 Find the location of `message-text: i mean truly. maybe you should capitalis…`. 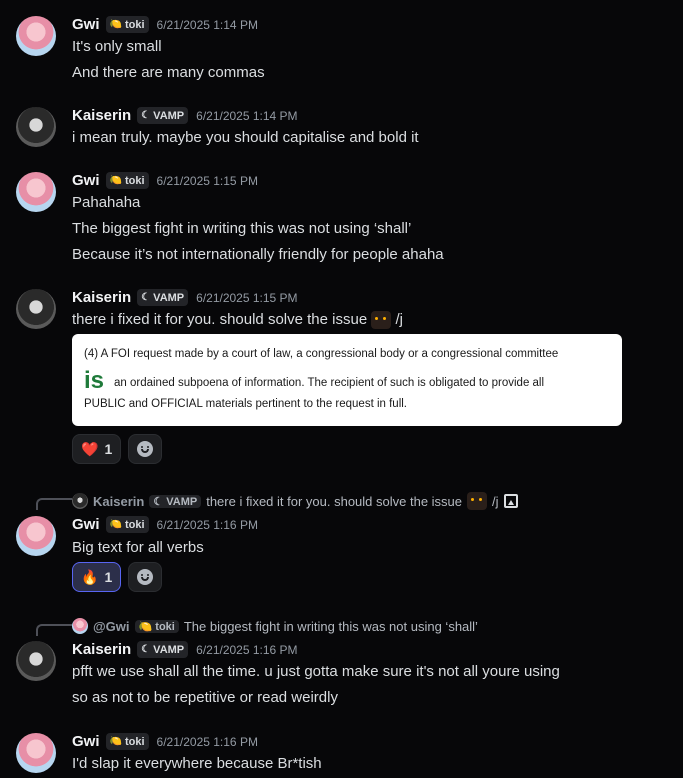

message-text: i mean truly. maybe you should capitalis… is located at coordinates (245, 137).